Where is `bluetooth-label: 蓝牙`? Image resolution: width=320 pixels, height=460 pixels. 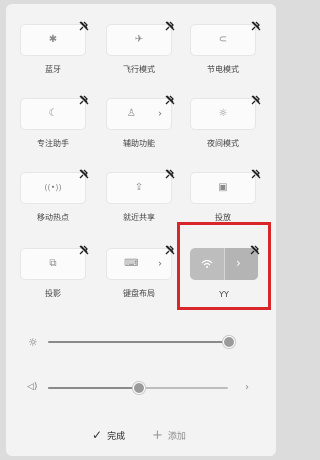 bluetooth-label: 蓝牙 is located at coordinates (53, 69).